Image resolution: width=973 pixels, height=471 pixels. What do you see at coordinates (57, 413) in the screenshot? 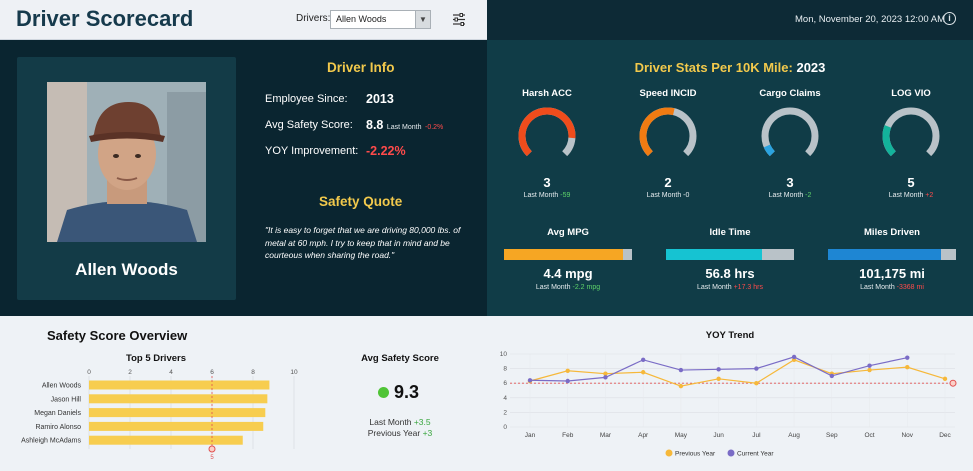
I see `category-label: Megan Daniels` at bounding box center [57, 413].